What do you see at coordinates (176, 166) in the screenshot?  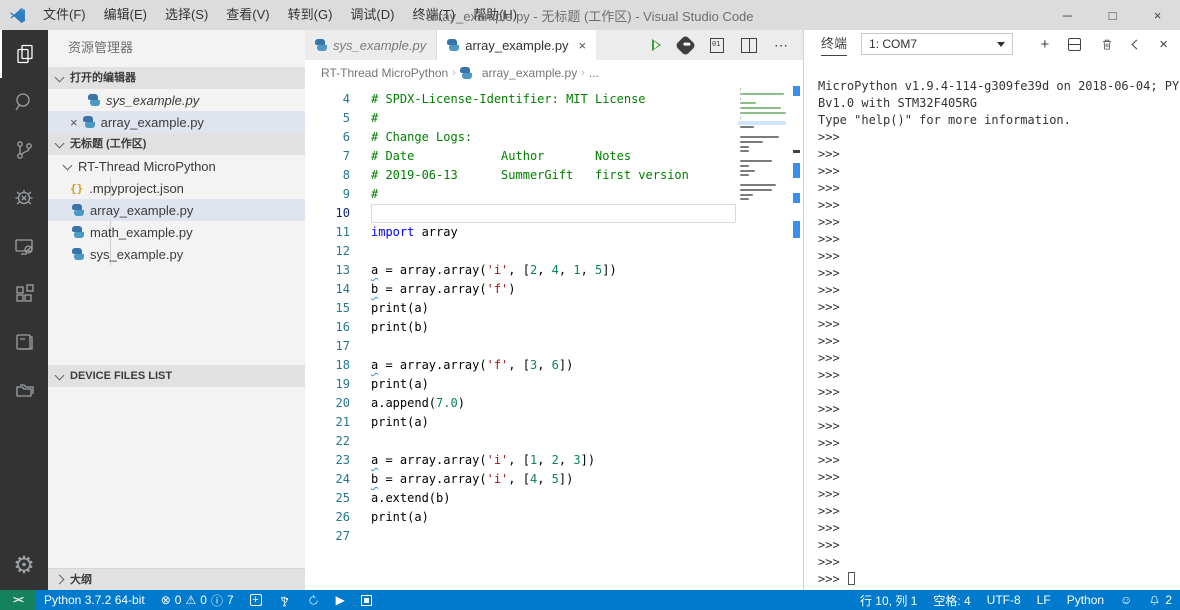 I see `tree-folder-rt-thread: RT-Thread MicroPython` at bounding box center [176, 166].